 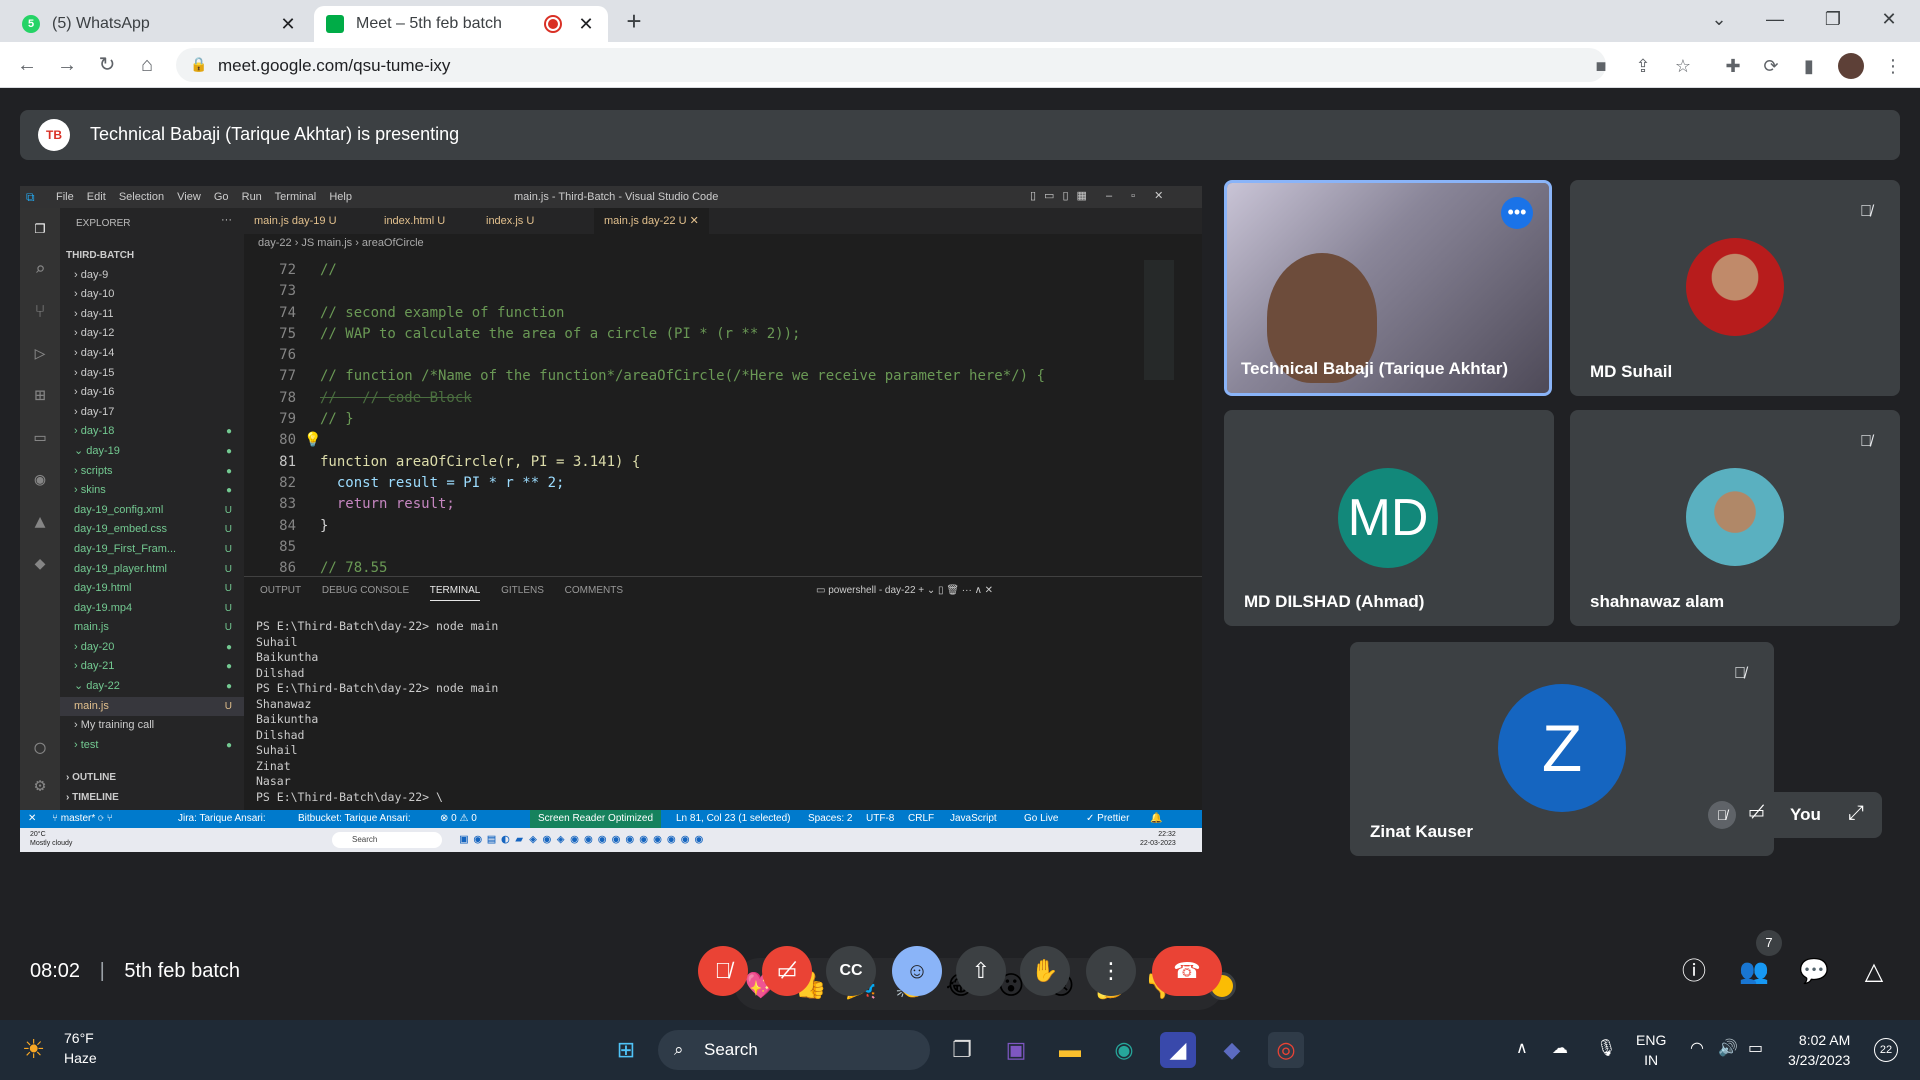 What do you see at coordinates (1070, 1050) in the screenshot?
I see `file-explorer-icon: ▬` at bounding box center [1070, 1050].